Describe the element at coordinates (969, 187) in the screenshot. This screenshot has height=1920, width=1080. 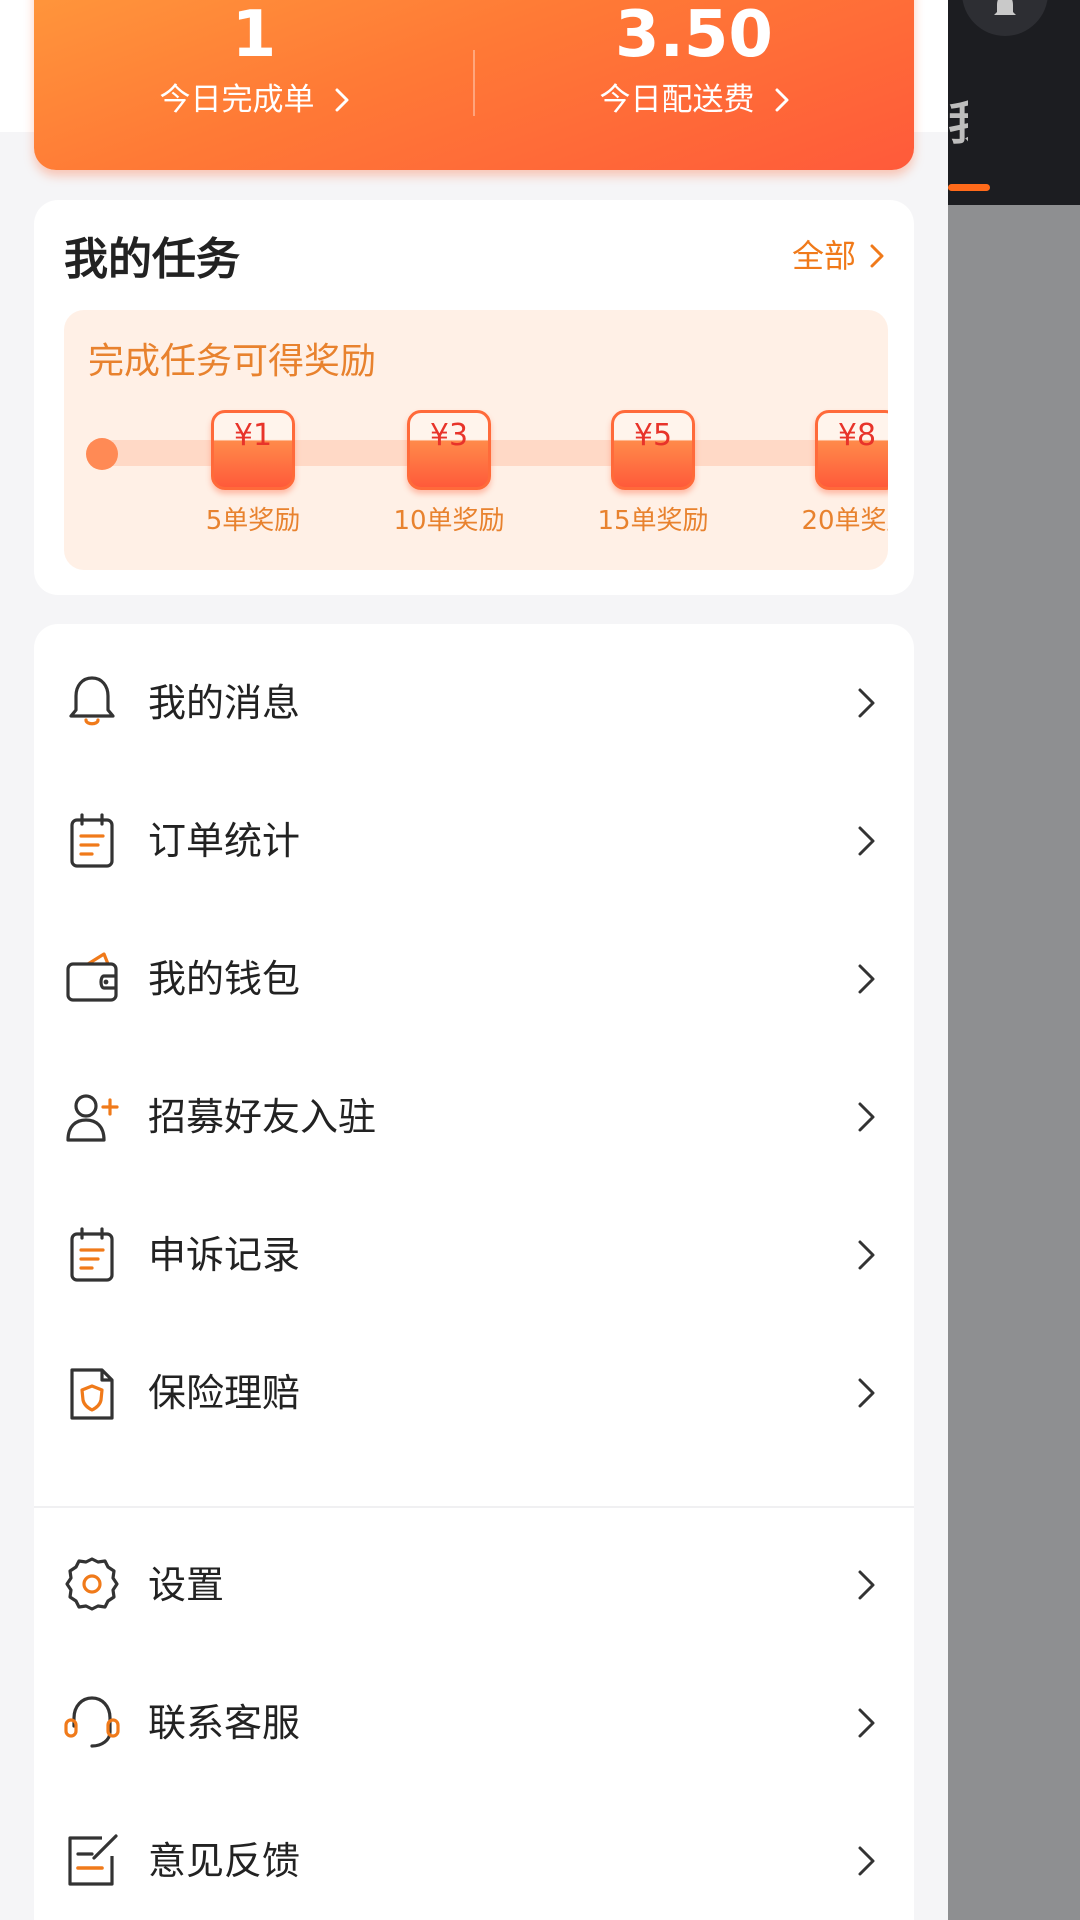
I see `background-tab-indicator` at that location.